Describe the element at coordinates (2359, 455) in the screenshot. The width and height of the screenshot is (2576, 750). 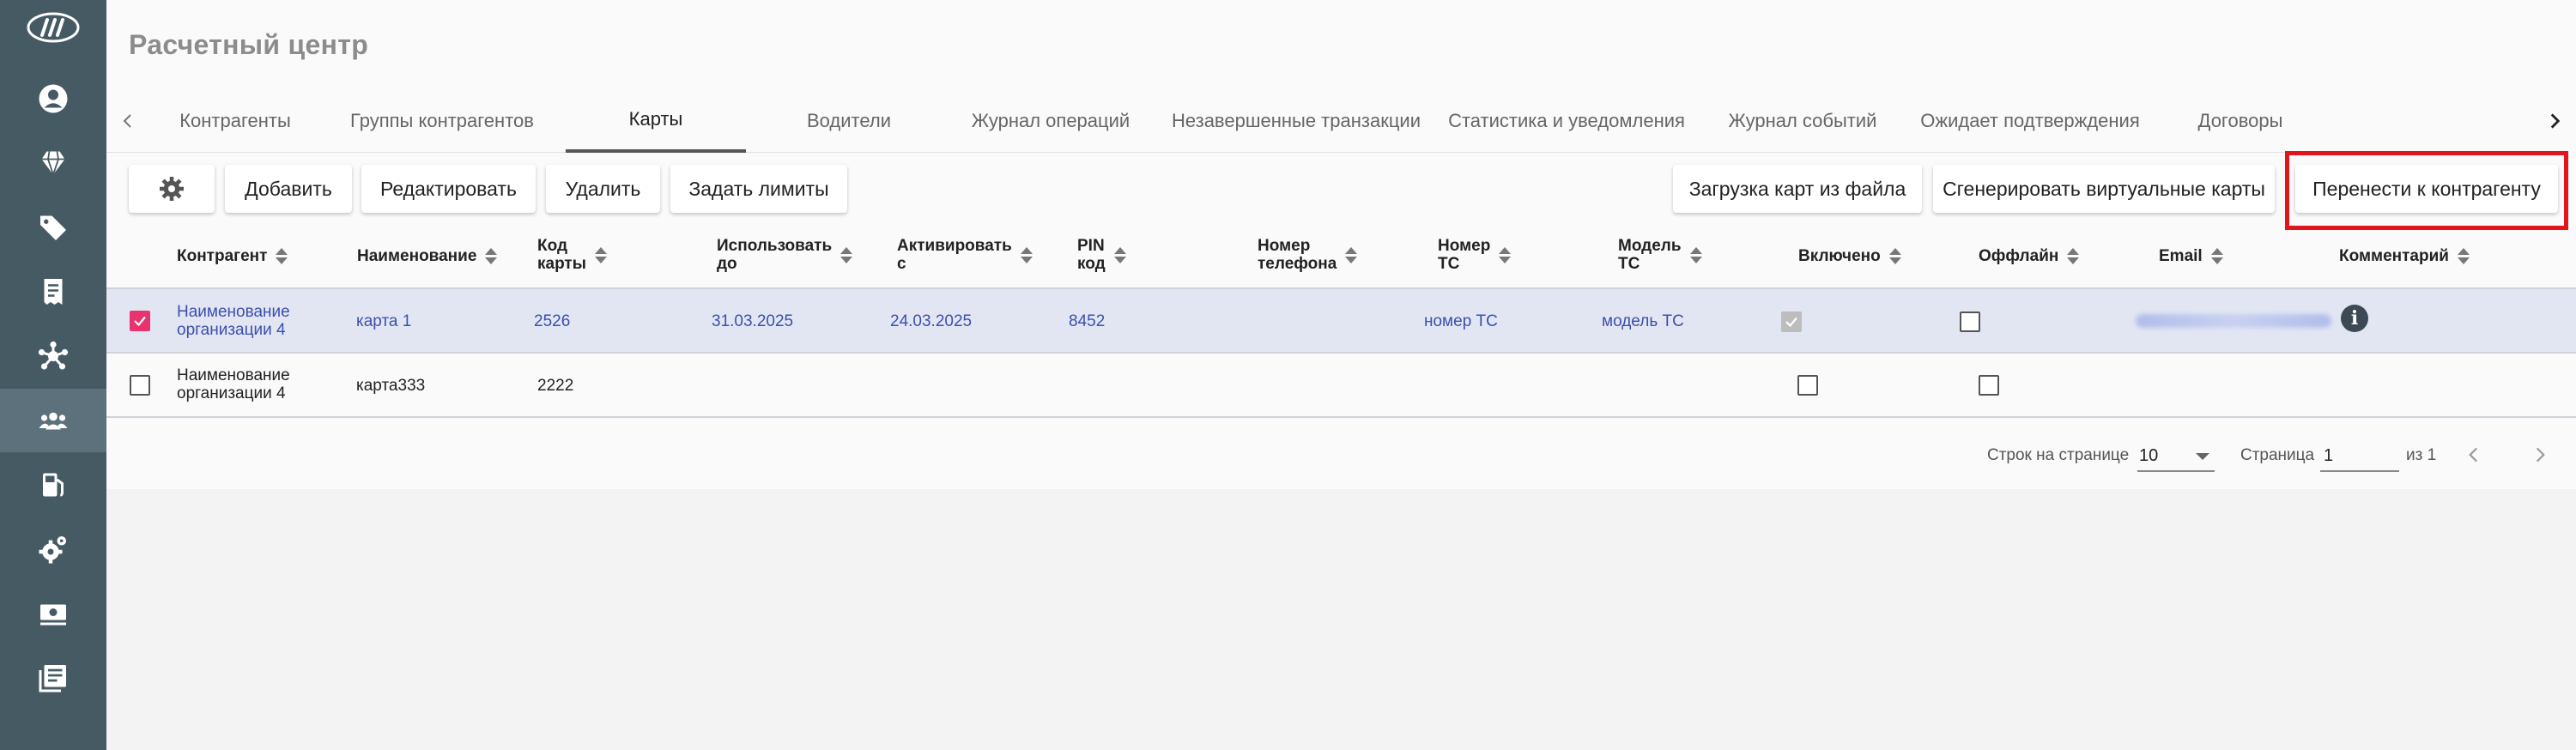
I see `page-input: 1` at that location.